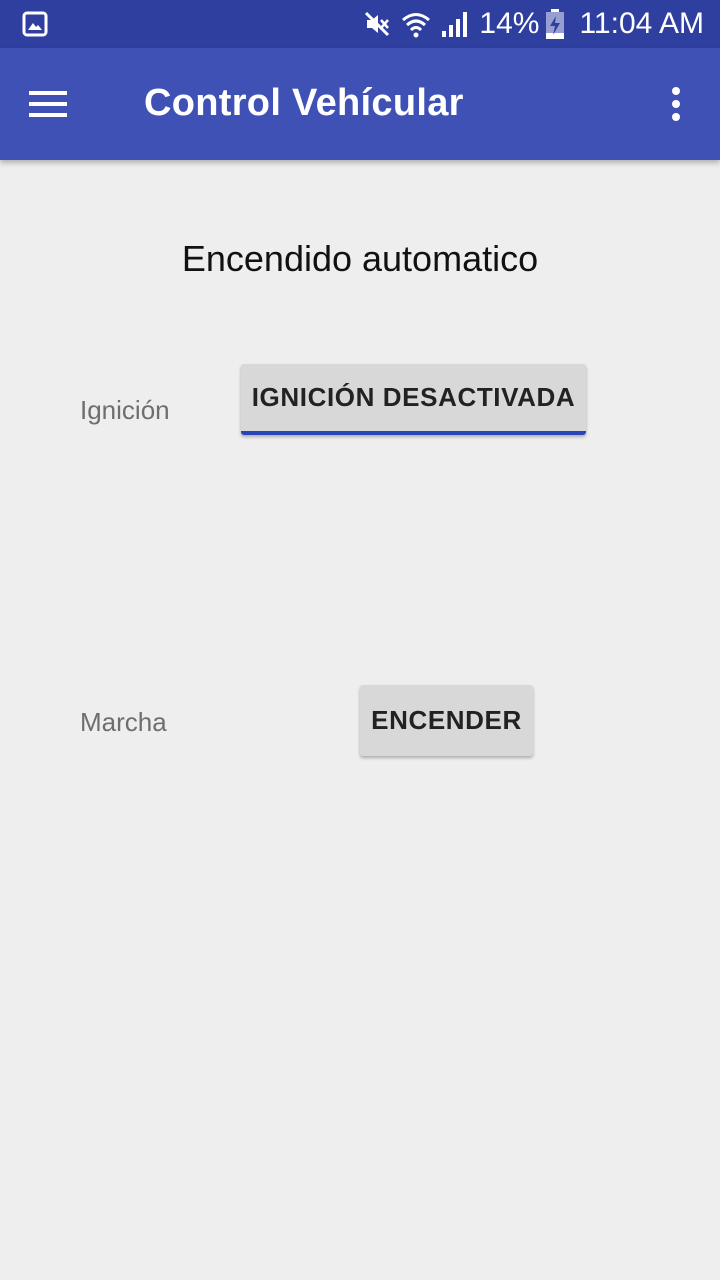 The height and width of the screenshot is (1280, 720). What do you see at coordinates (360, 258) in the screenshot?
I see `section-title: Encendido automatico` at bounding box center [360, 258].